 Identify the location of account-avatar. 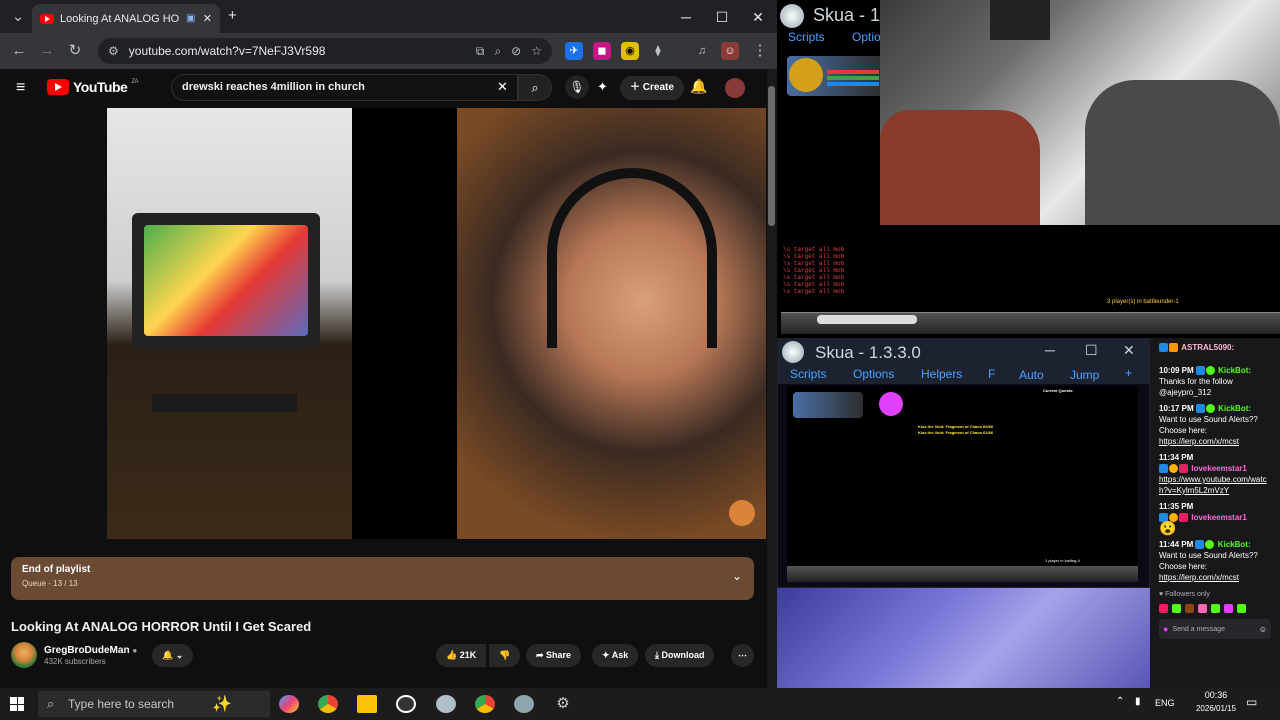
(735, 88).